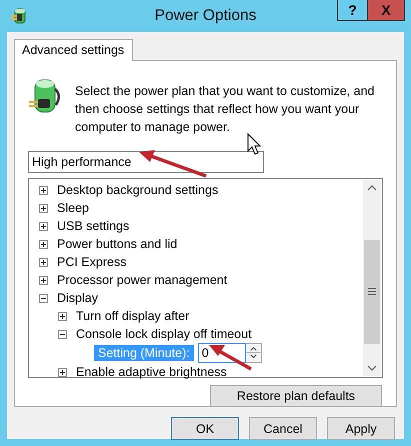  Describe the element at coordinates (142, 280) in the screenshot. I see `tree-item: Processor power management` at that location.